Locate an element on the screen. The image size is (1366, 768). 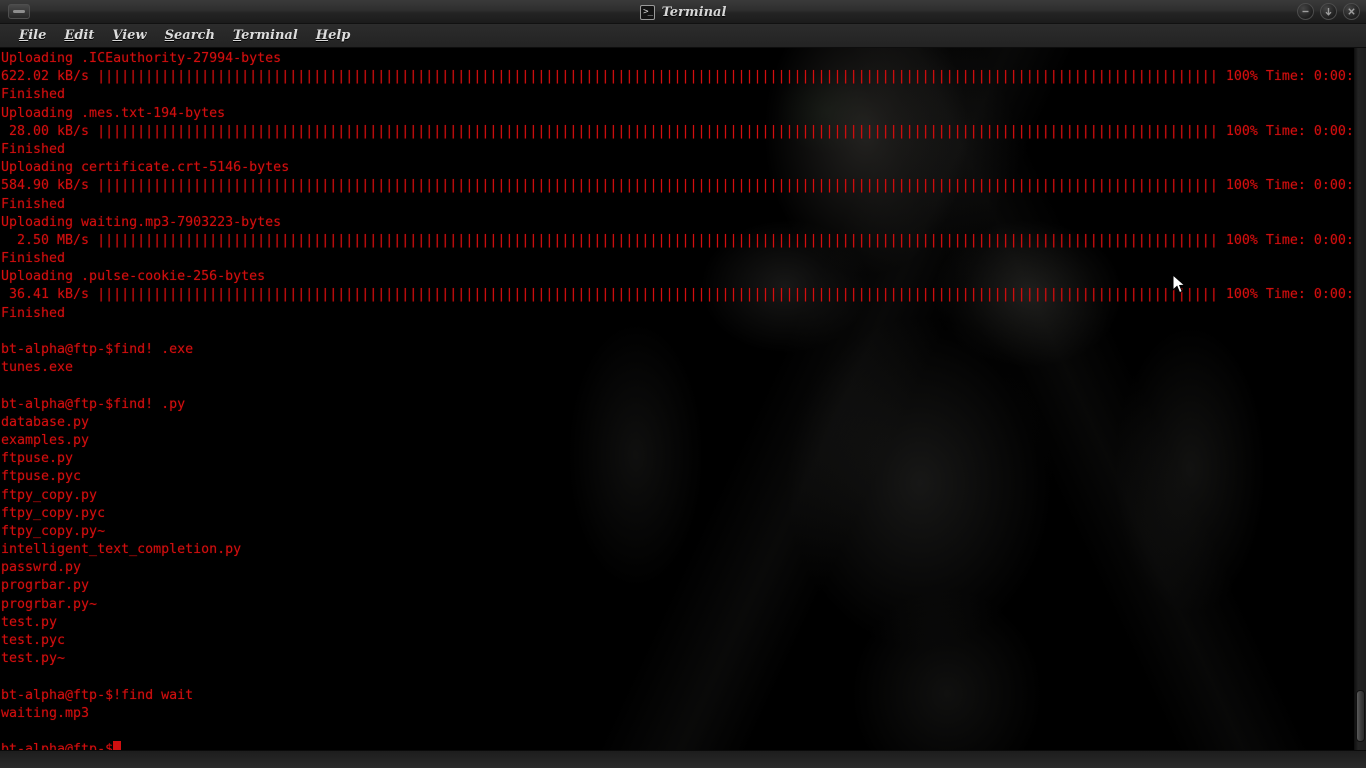
terminal-output-line: Uploading waiting.mp3-7903223-bytes is located at coordinates (141, 222).